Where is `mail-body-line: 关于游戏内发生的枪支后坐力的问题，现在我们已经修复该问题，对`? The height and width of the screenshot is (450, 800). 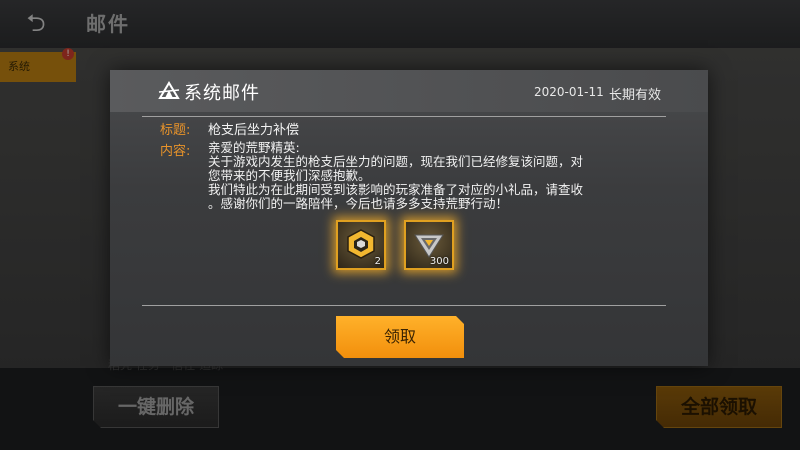
mail-body-line: 关于游戏内发生的枪支后坐力的问题，现在我们已经修复该问题，对 is located at coordinates (396, 161).